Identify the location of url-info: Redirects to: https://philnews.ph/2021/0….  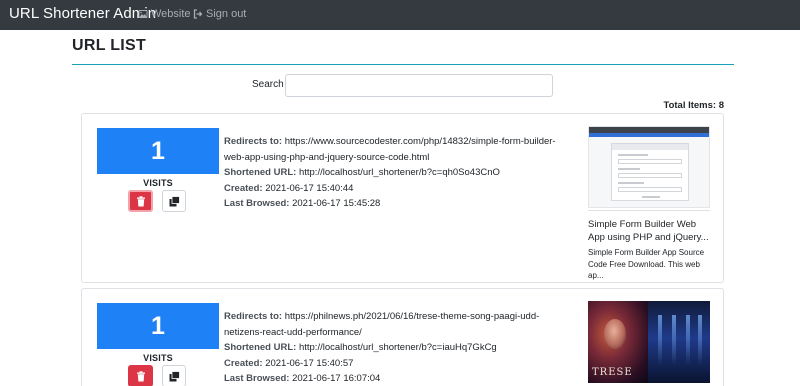
(399, 347).